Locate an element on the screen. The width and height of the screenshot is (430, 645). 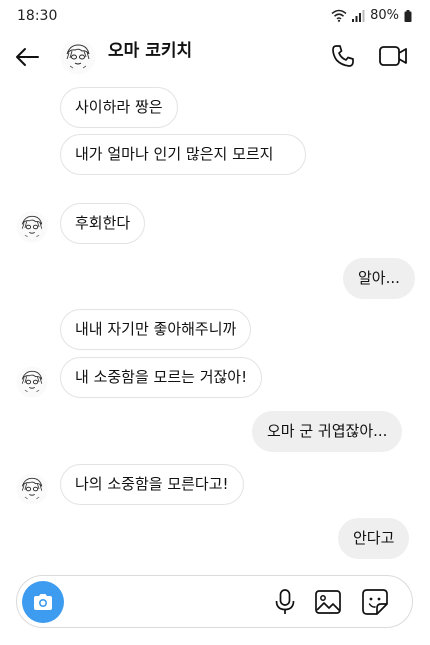
signal-icon is located at coordinates (358, 15).